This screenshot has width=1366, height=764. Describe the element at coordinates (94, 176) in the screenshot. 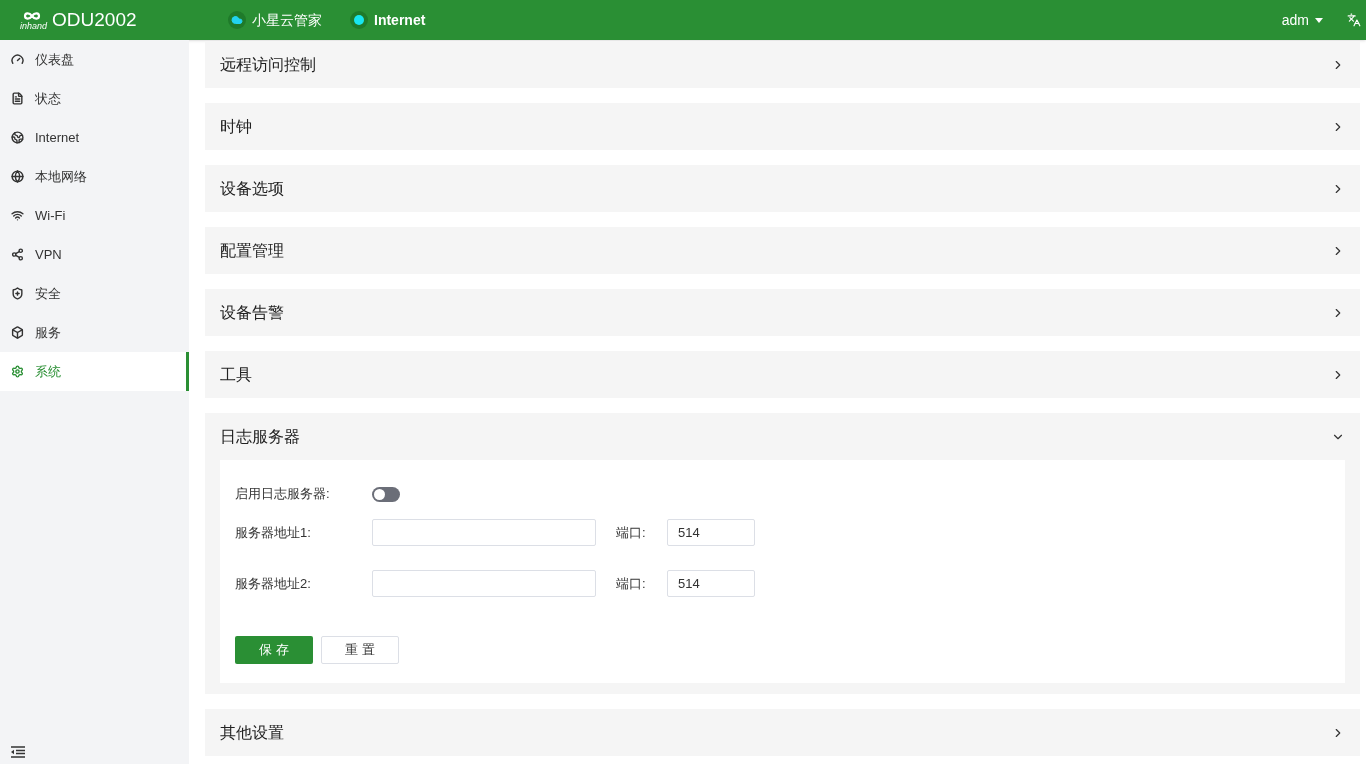

I see `nav-item: 本地网络` at that location.